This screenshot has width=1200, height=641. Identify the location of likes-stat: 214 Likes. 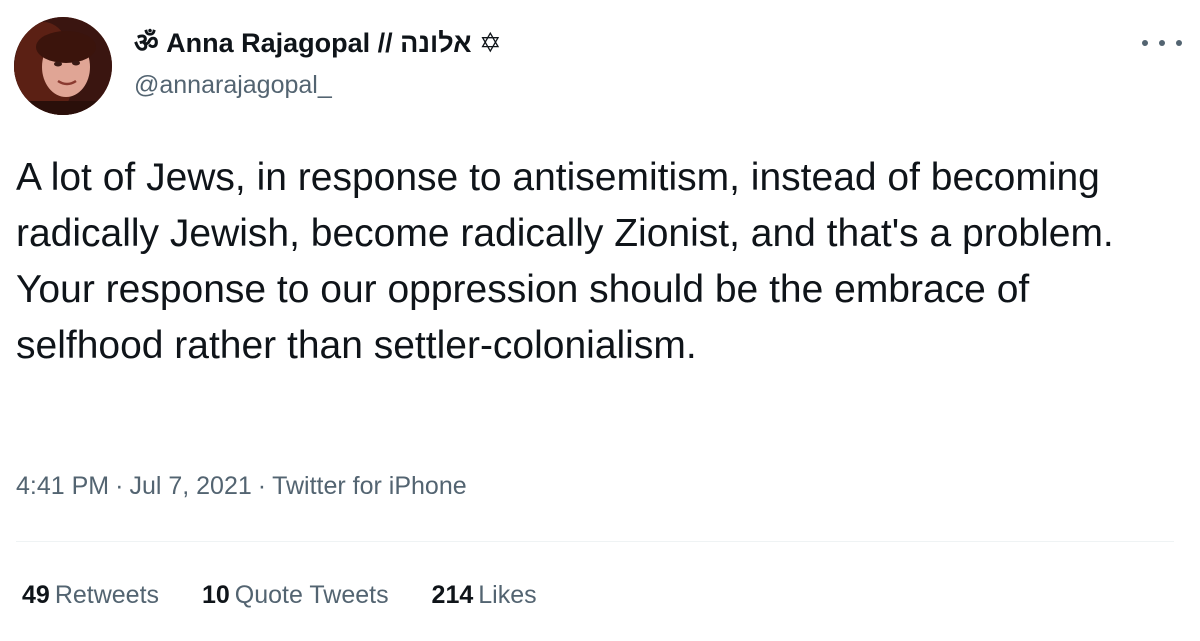
(484, 595).